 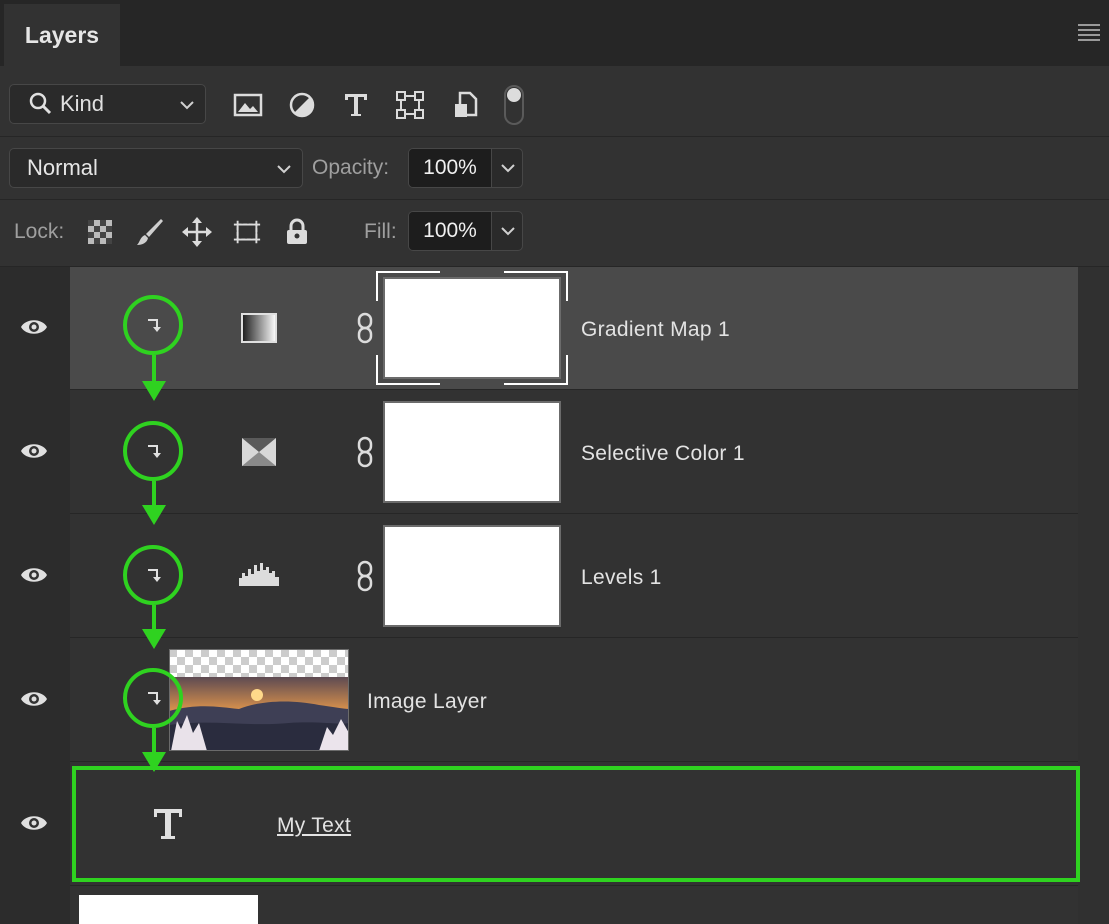 I want to click on next-layer-thumbnail, so click(x=168, y=909).